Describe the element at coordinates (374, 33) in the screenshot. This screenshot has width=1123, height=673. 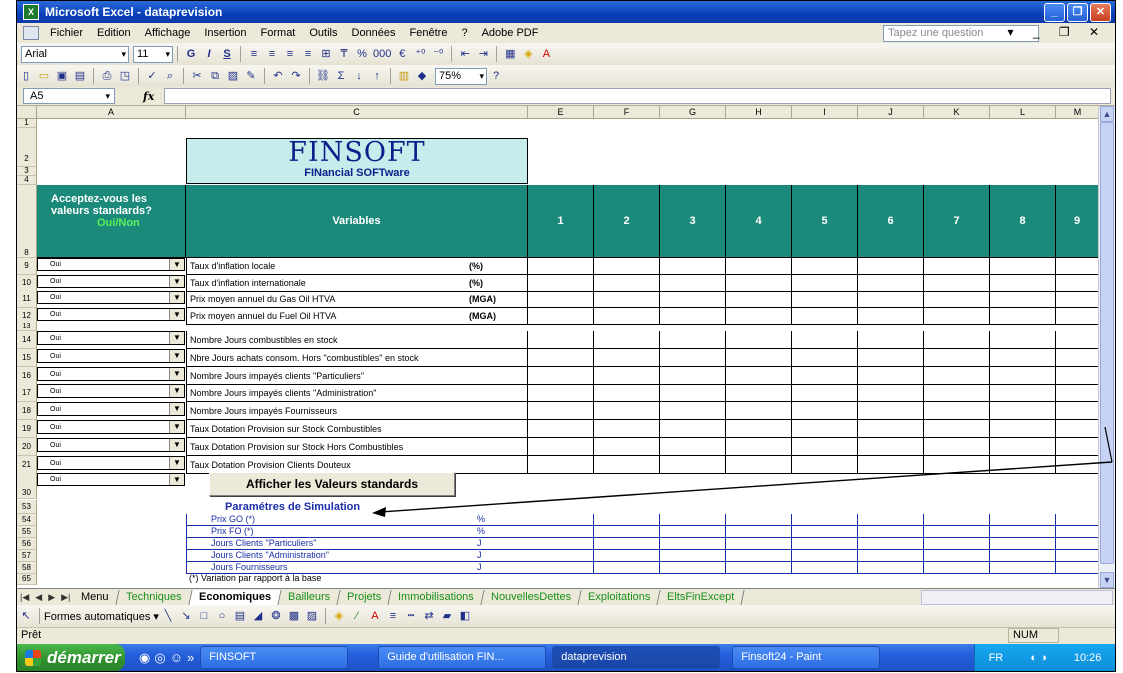
I see `menu-donnees: Données` at that location.